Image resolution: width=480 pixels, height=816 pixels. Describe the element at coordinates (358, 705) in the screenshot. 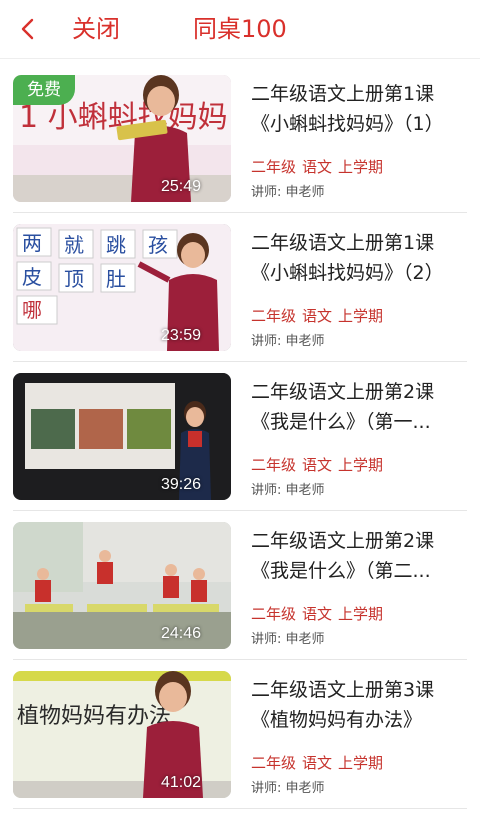

I see `lesson-title: 二年级语文上册第3课 《植物妈妈有办法》` at that location.